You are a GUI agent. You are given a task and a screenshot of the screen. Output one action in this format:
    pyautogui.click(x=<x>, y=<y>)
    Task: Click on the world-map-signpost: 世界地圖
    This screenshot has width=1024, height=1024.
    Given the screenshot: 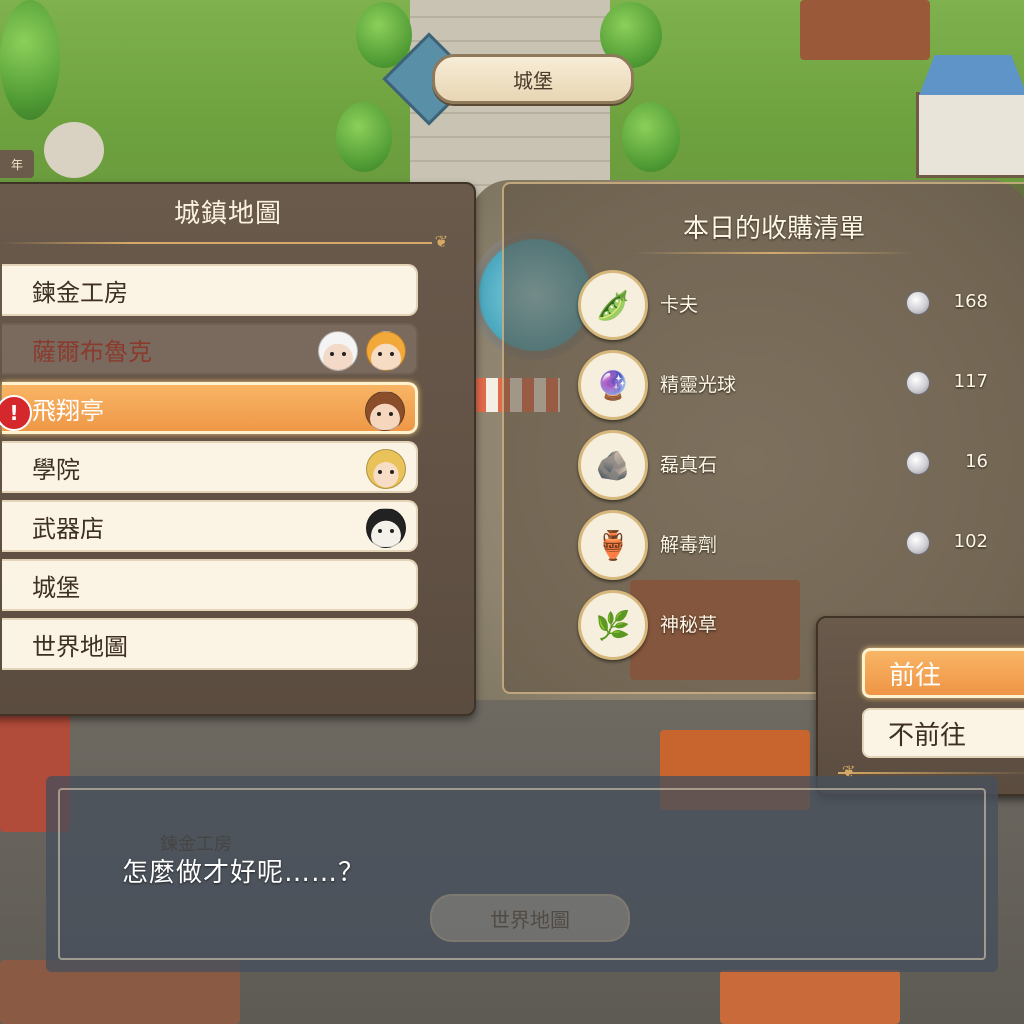 What is the action you would take?
    pyautogui.click(x=530, y=918)
    